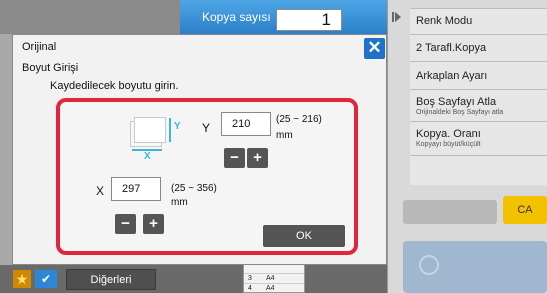  What do you see at coordinates (150, 130) in the screenshot?
I see `paper-shape` at bounding box center [150, 130].